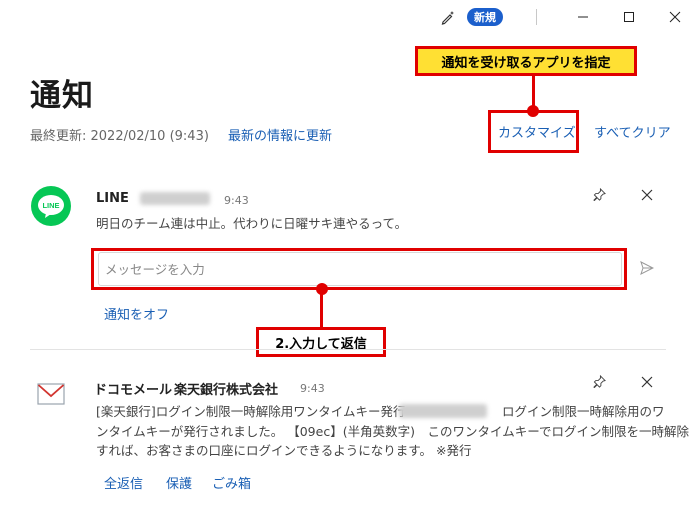 This screenshot has width=700, height=518. I want to click on maximize-button, so click(629, 17).